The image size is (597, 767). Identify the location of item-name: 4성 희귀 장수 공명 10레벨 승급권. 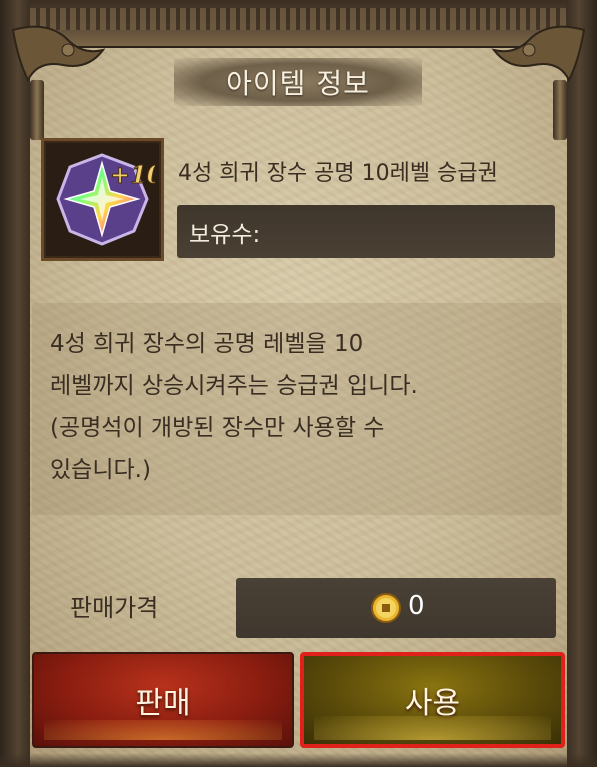
(338, 173).